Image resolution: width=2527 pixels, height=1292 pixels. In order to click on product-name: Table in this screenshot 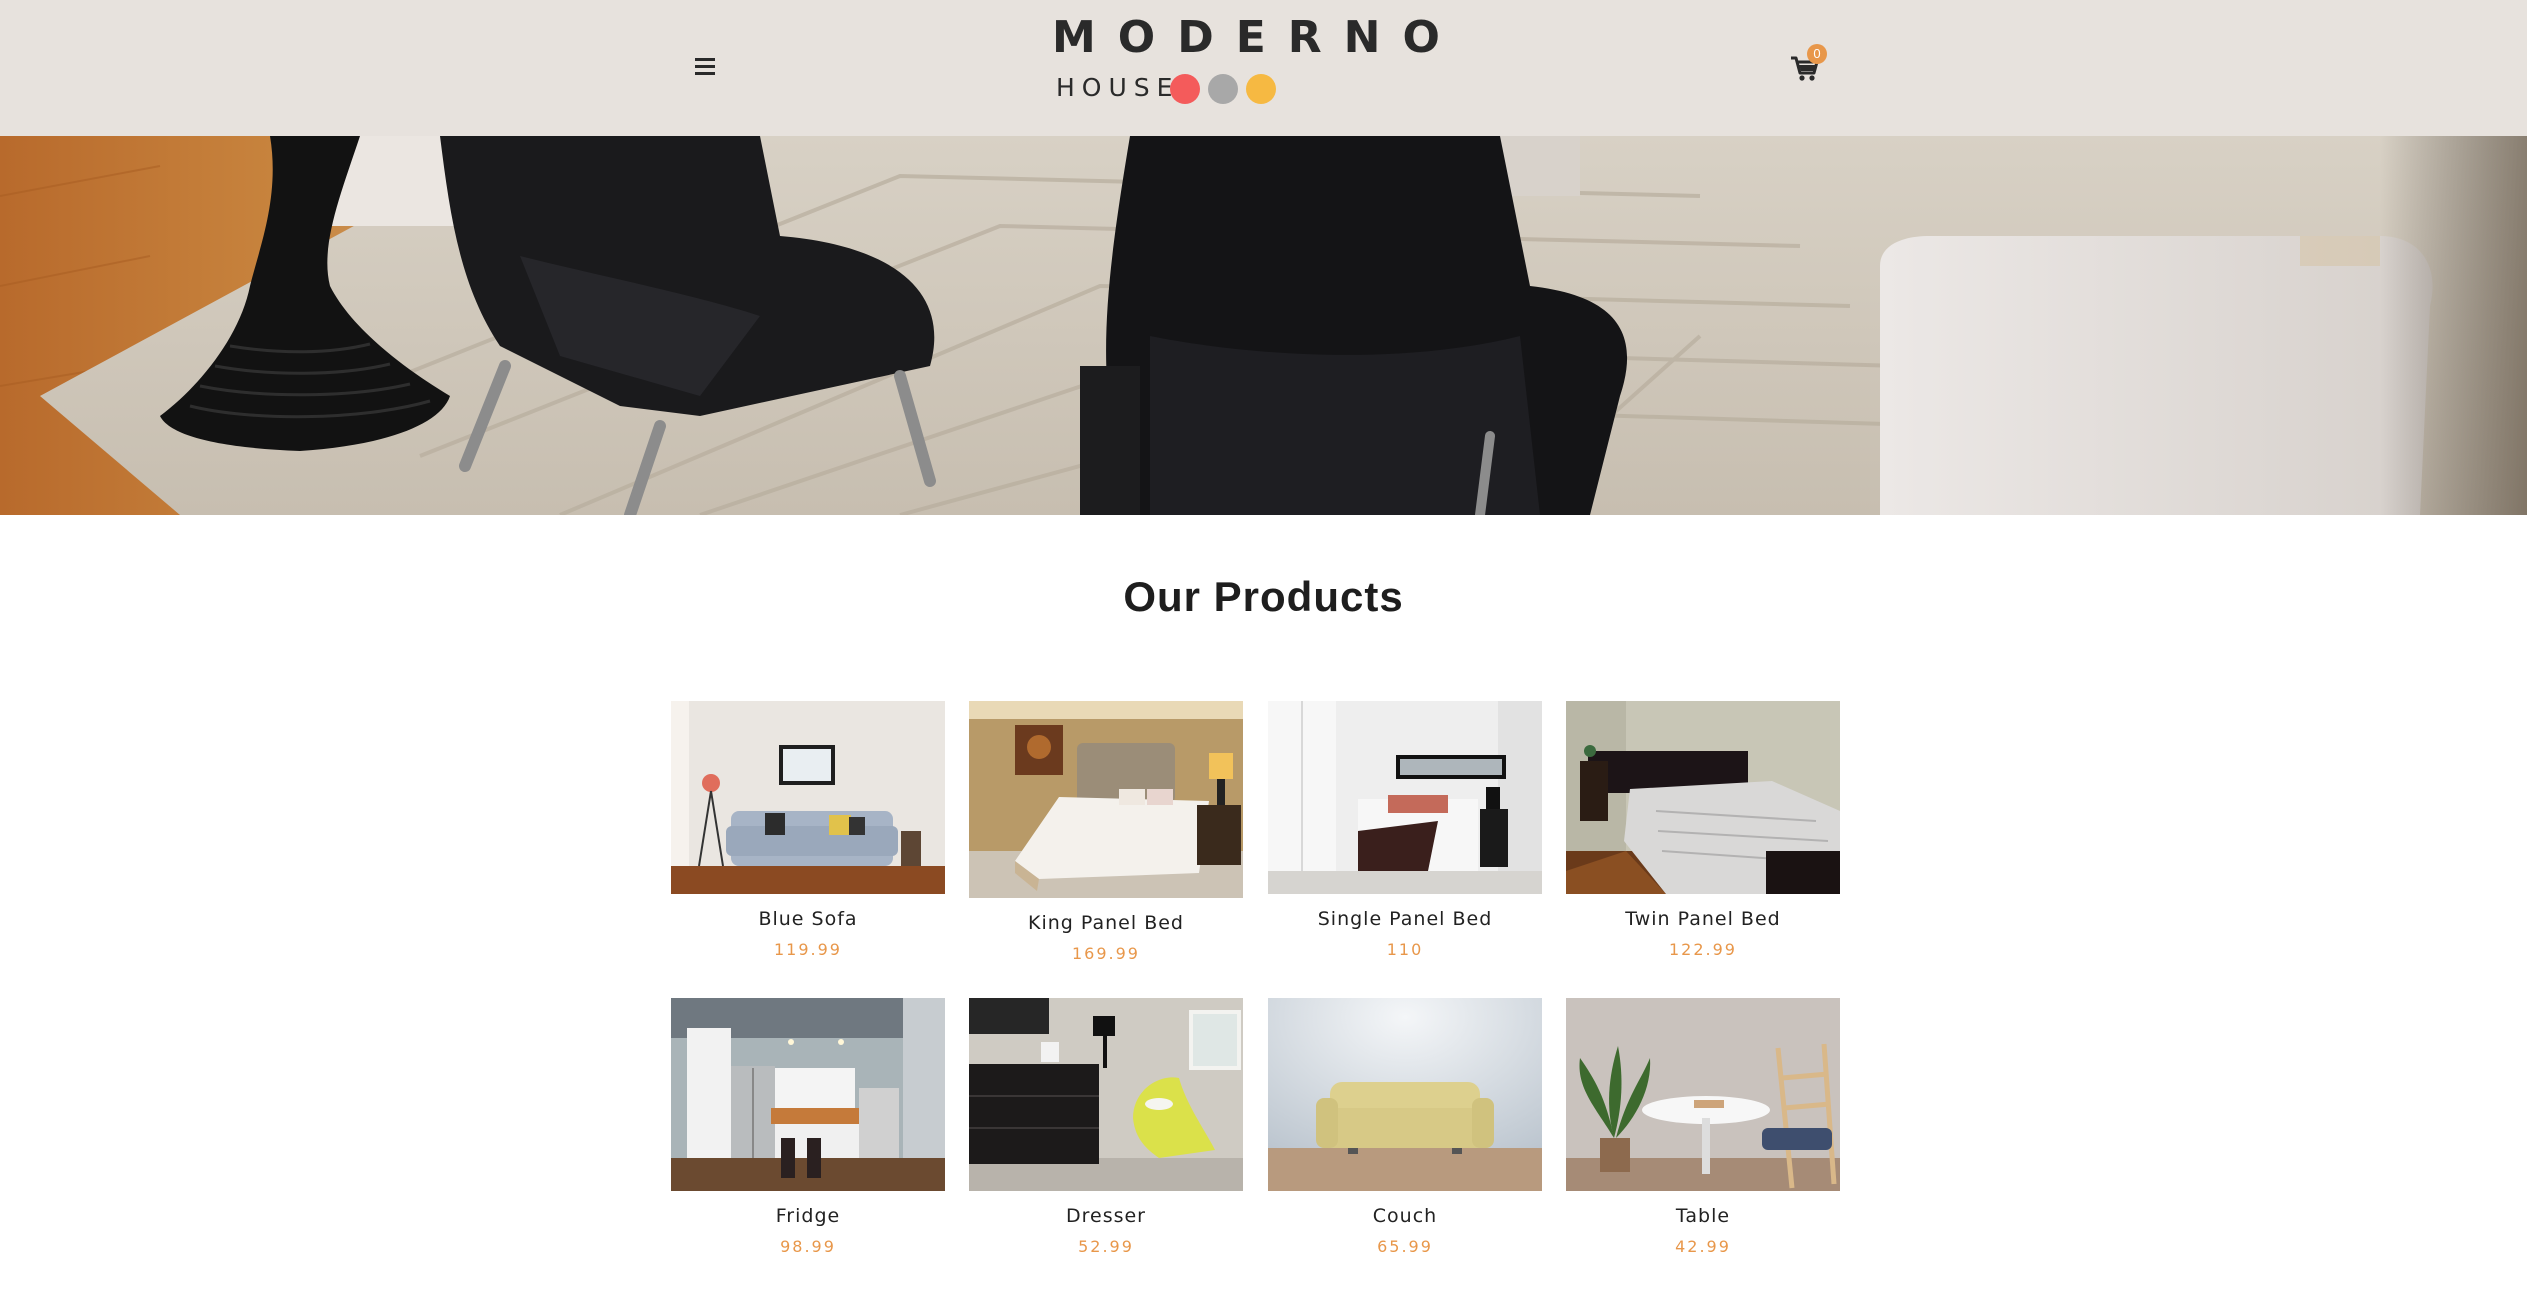, I will do `click(1703, 1216)`.